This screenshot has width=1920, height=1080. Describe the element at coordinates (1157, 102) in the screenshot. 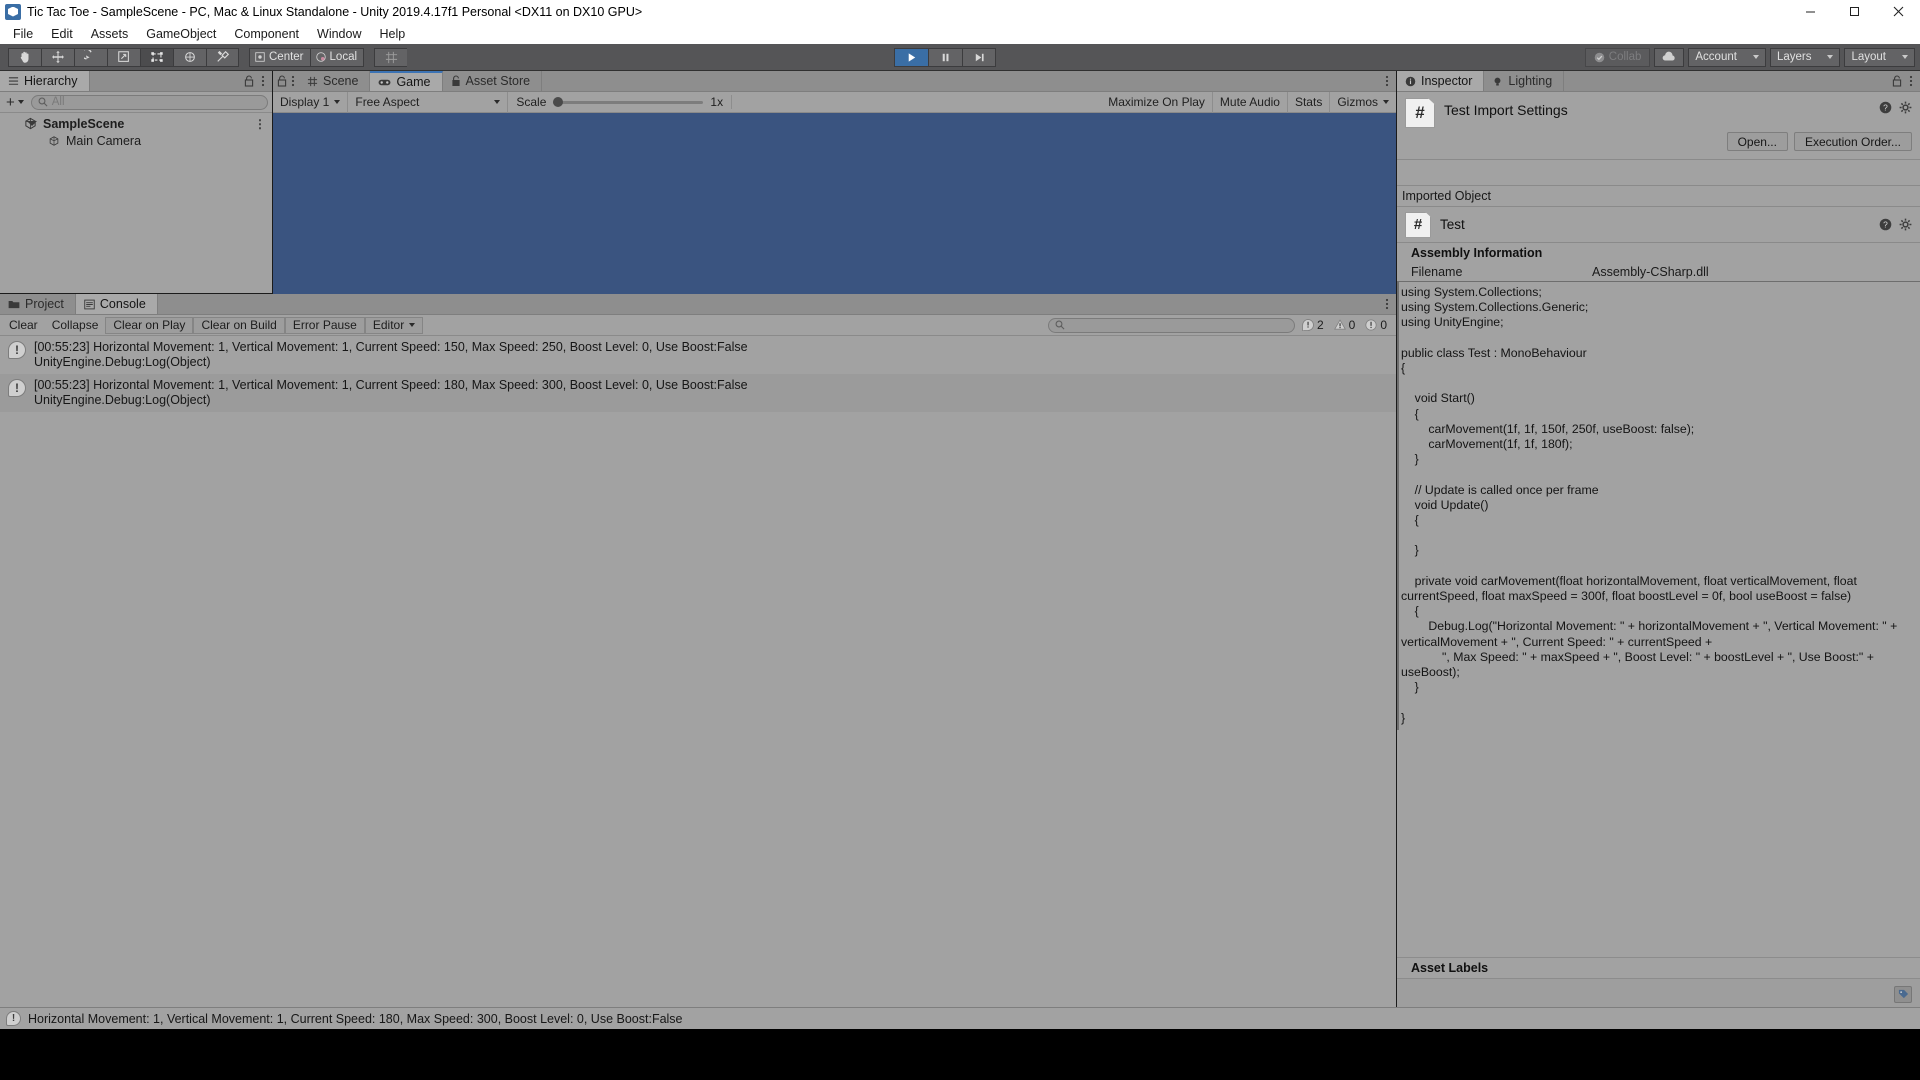

I see `maximize-on-play-toggle: Maximize On Play` at that location.